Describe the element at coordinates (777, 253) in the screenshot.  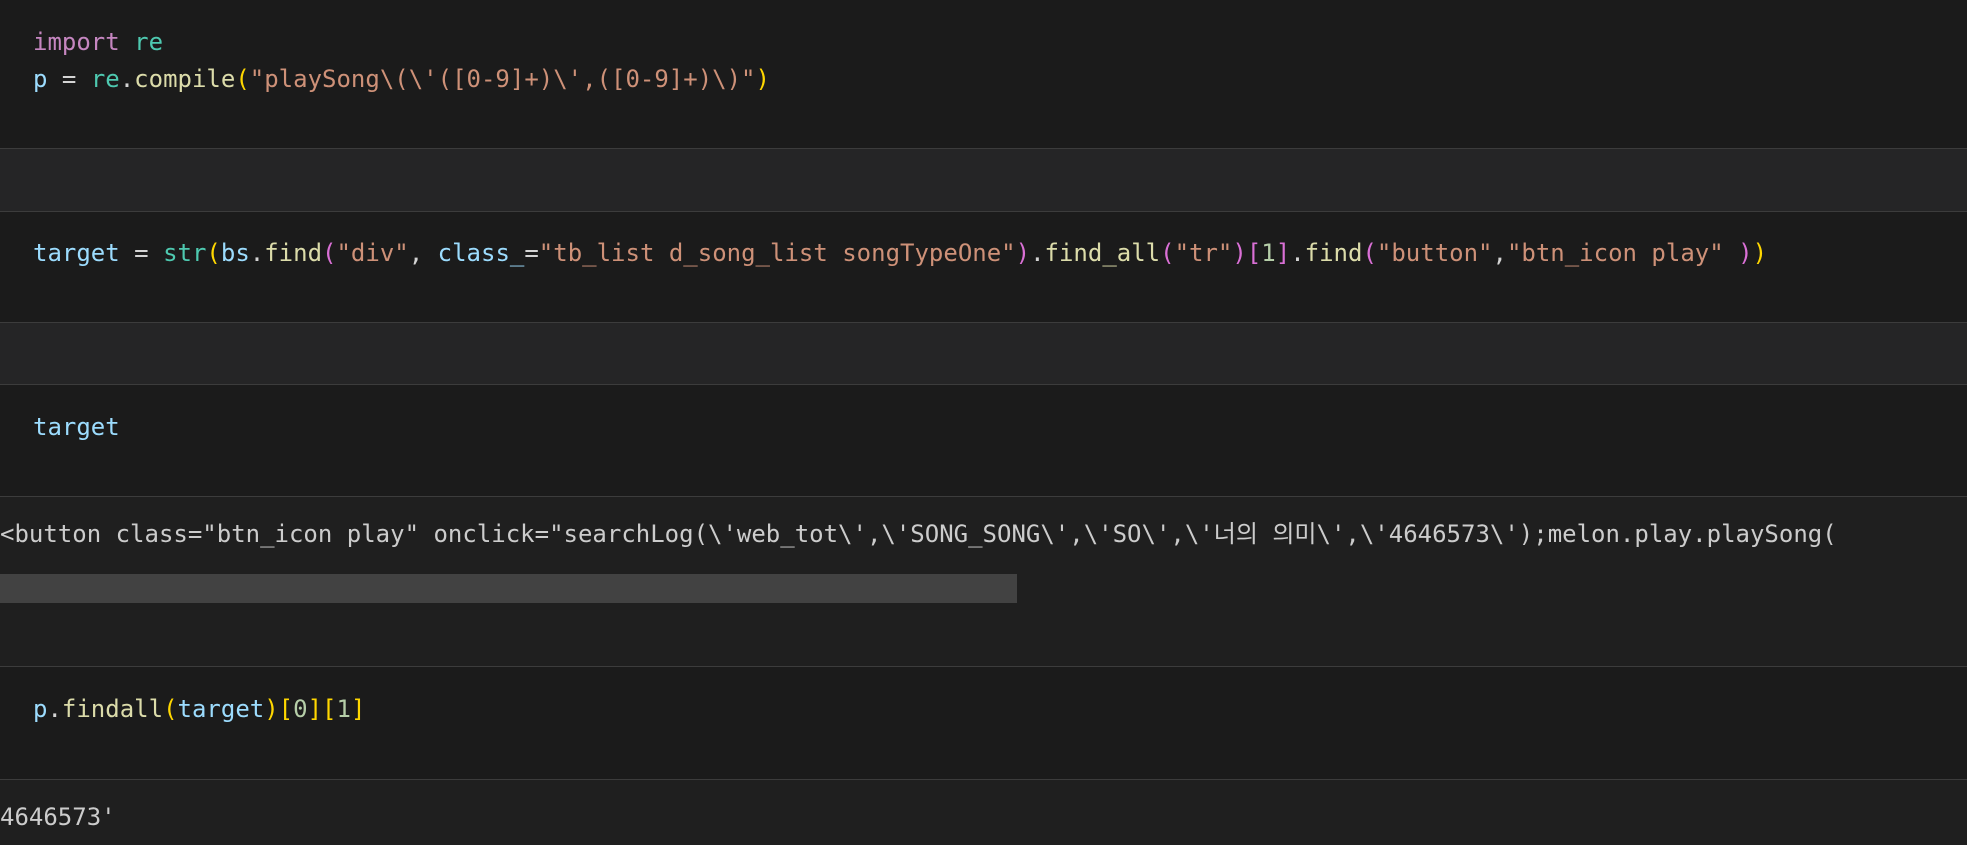
I see `code-token: "tb_list d_song_list songTypeOne"` at that location.